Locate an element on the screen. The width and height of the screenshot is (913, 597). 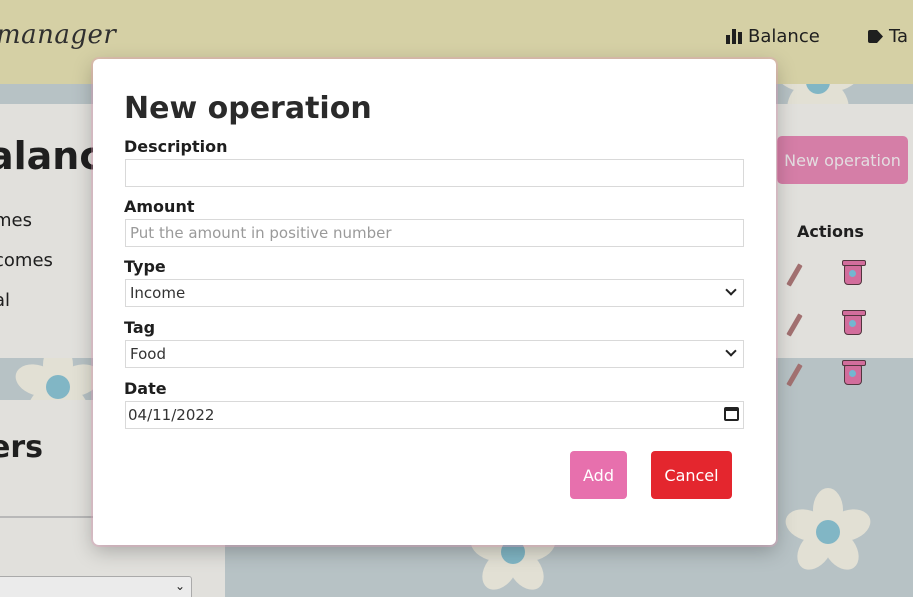
tag-label: Tag is located at coordinates (140, 327).